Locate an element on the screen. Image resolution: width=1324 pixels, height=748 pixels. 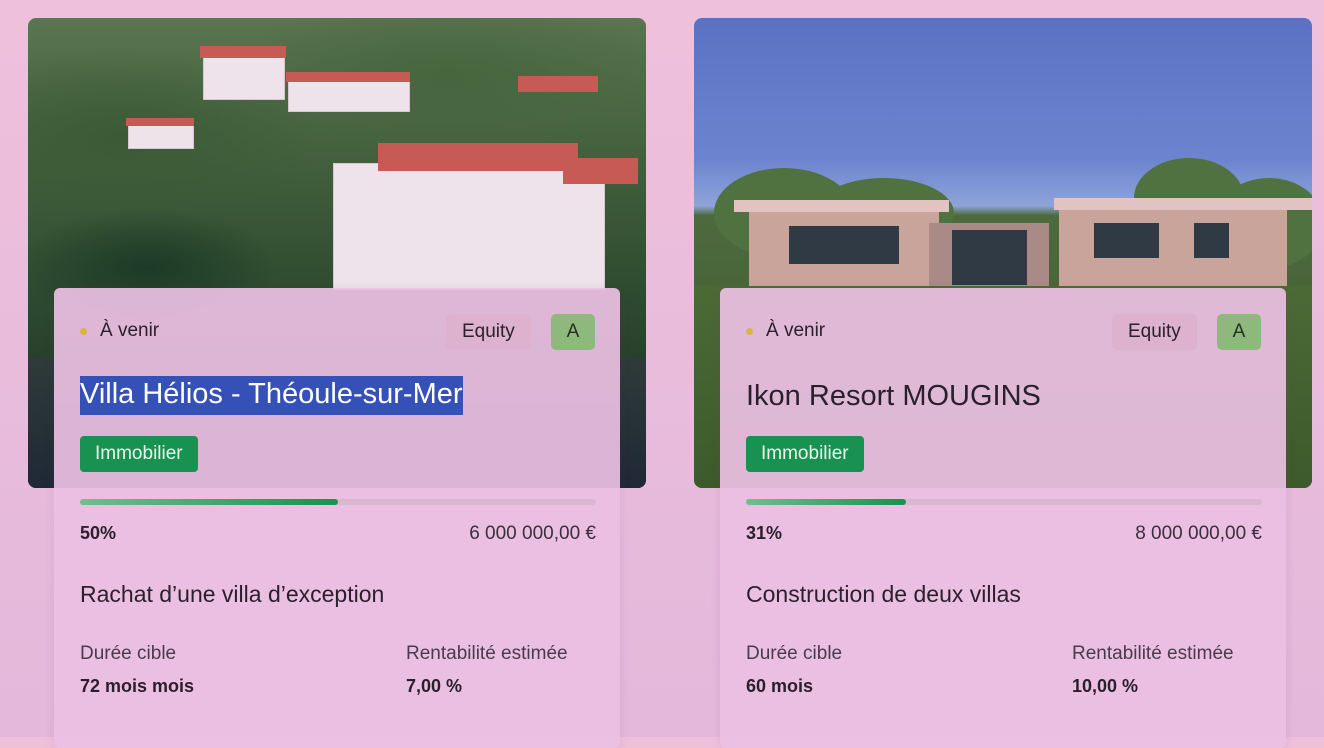
project-description: Construction de deux villas is located at coordinates (883, 594).